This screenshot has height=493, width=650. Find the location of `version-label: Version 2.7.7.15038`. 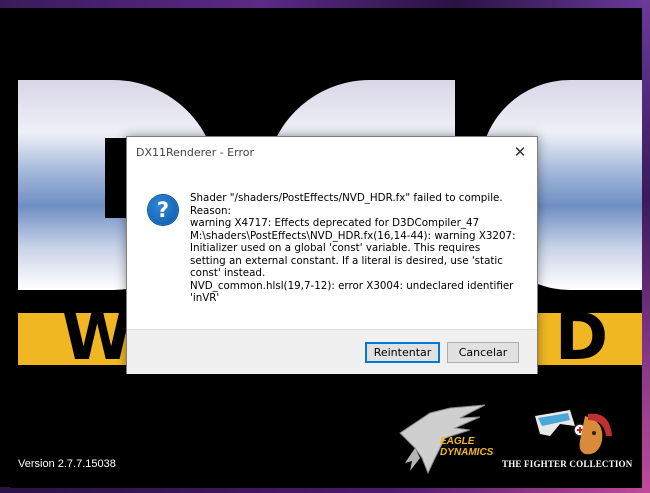

version-label: Version 2.7.7.15038 is located at coordinates (67, 464).